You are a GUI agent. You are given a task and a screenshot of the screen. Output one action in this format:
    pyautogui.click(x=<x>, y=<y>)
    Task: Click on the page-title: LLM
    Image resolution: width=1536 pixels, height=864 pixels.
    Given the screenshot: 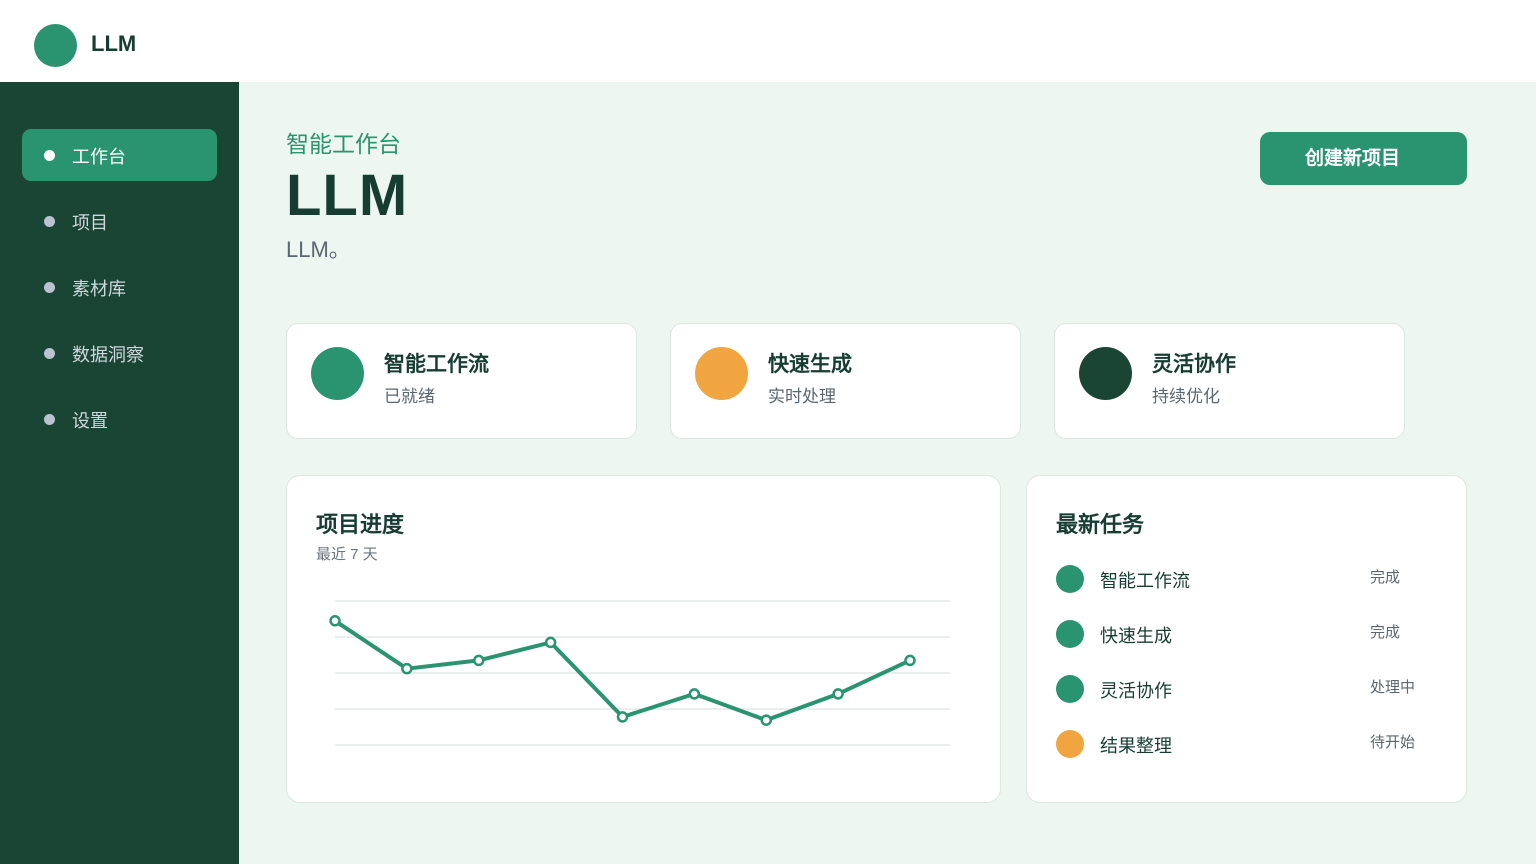 What is the action you would take?
    pyautogui.click(x=347, y=195)
    